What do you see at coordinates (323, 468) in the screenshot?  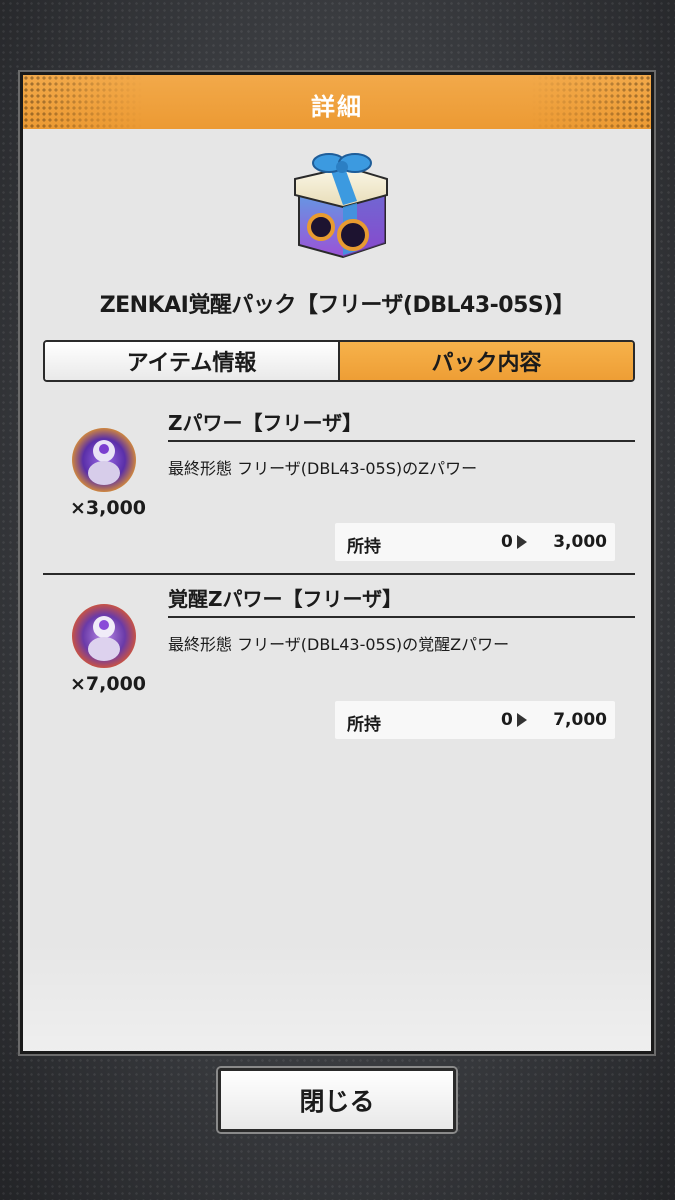 I see `item-description: 最終形態 フリーザ(DBL43-05S)のZパワー` at bounding box center [323, 468].